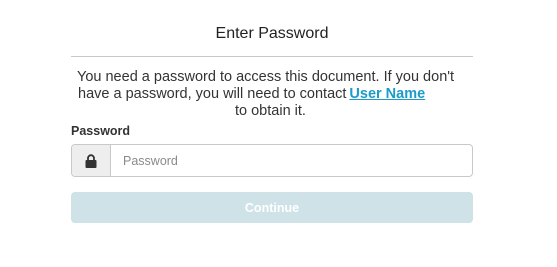  What do you see at coordinates (91, 160) in the screenshot?
I see `lock-icon` at bounding box center [91, 160].